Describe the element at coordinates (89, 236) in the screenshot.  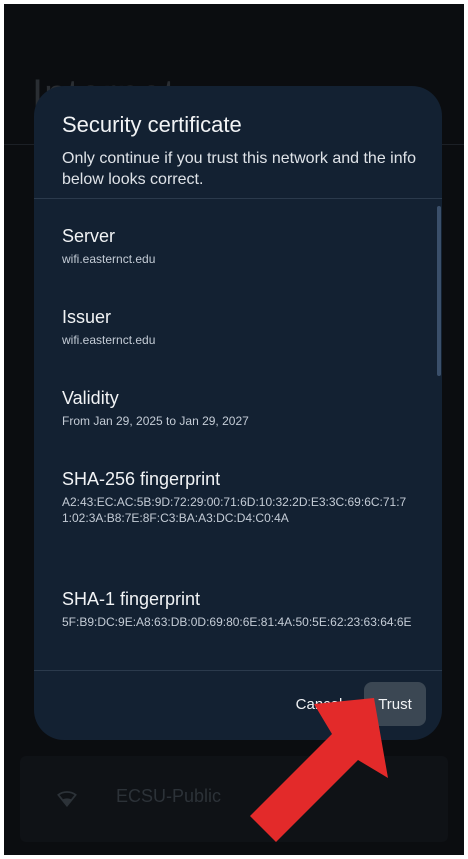
I see `server-label: Server` at that location.